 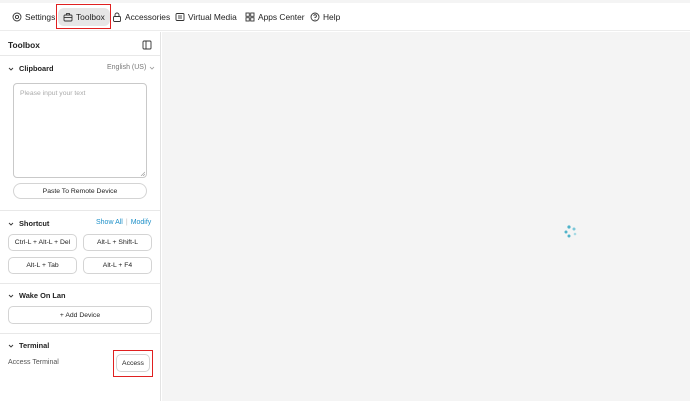 I want to click on menu-accessories-label: Accessories, so click(x=148, y=17).